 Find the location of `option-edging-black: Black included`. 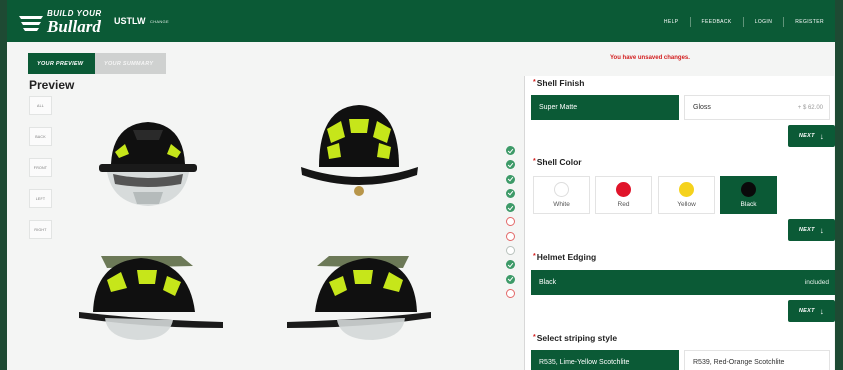

option-edging-black: Black included is located at coordinates (683, 282).